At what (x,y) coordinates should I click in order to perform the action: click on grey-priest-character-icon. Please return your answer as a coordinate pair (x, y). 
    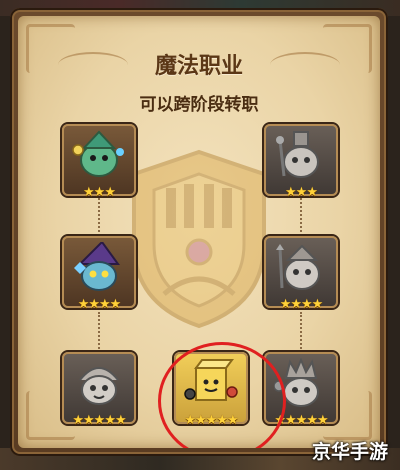
    Looking at the image, I should click on (297, 154).